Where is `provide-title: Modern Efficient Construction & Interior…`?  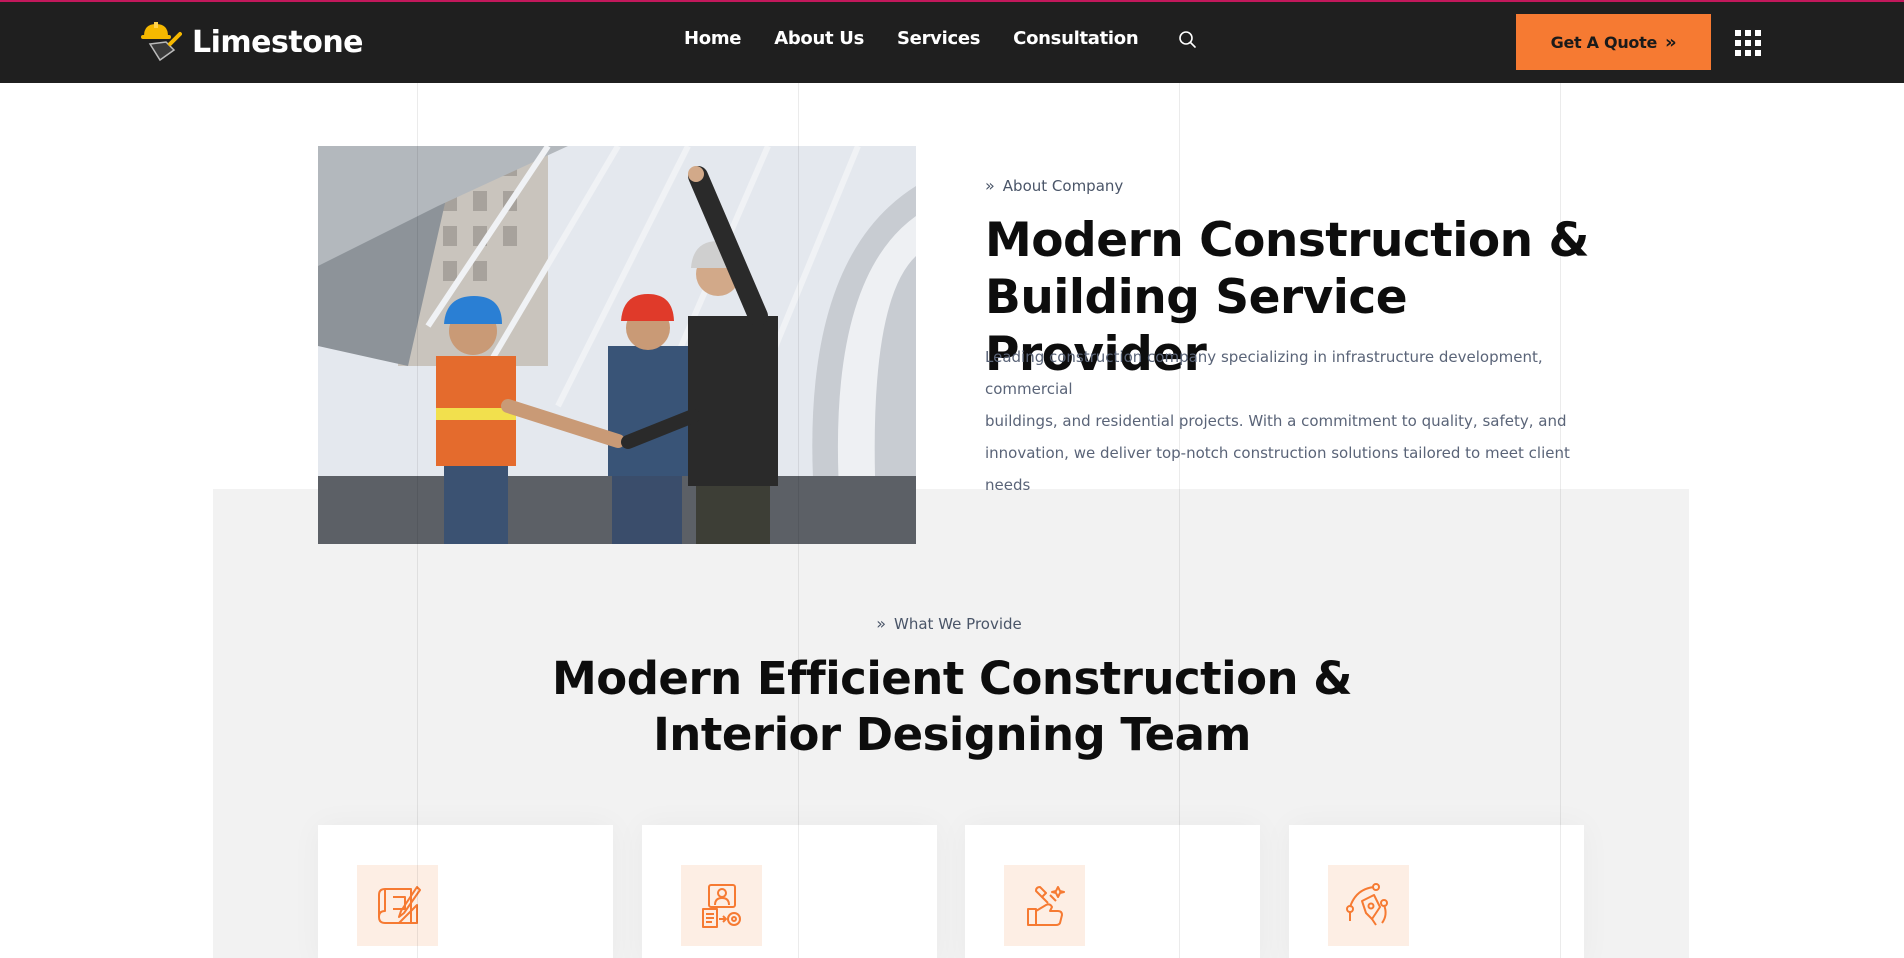
provide-title: Modern Efficient Construction & Interior… is located at coordinates (952, 707).